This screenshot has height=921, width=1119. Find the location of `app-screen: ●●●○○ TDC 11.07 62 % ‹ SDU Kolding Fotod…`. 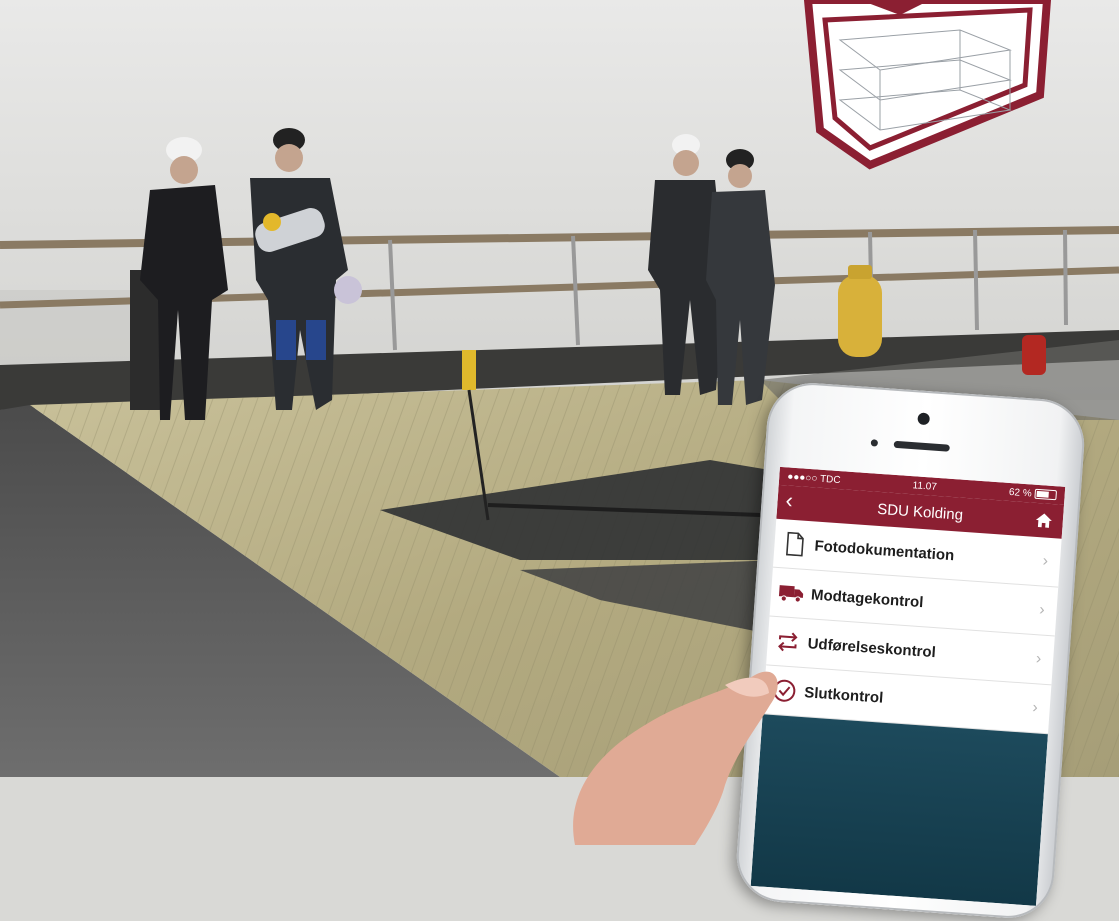

app-screen: ●●●○○ TDC 11.07 62 % ‹ SDU Kolding Fotod… is located at coordinates (908, 686).